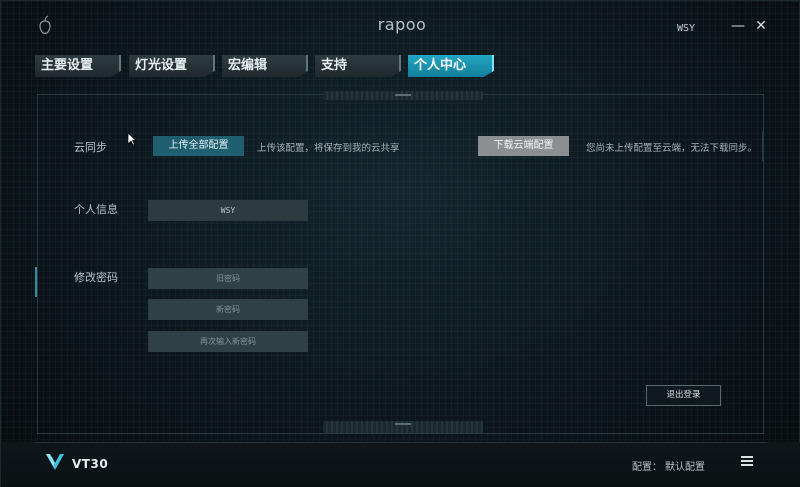 The image size is (800, 487). I want to click on brand-logo: rapoo, so click(402, 25).